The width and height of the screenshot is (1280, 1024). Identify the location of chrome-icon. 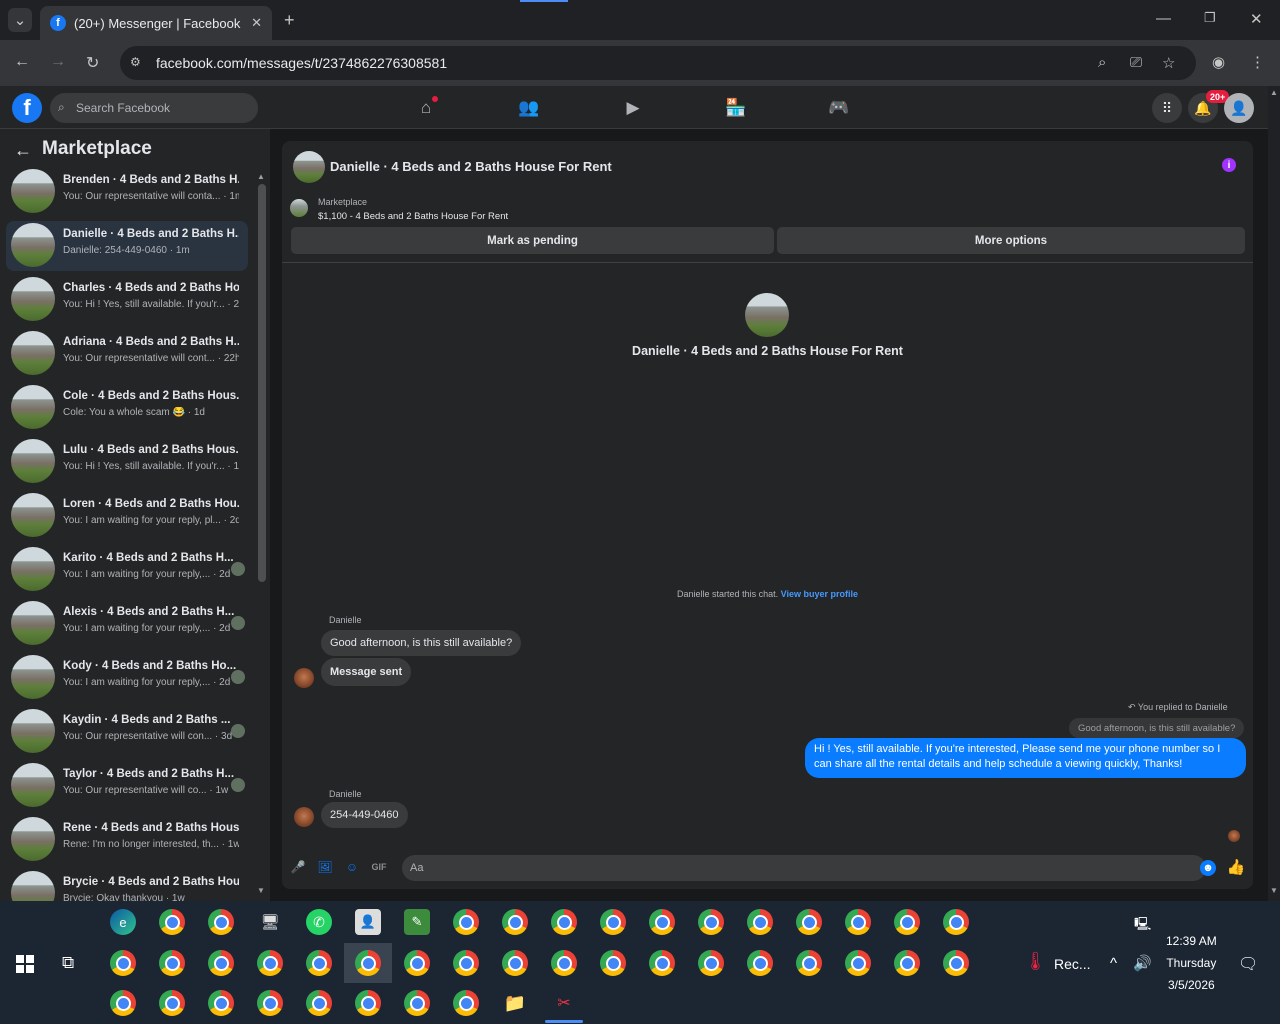
(172, 922).